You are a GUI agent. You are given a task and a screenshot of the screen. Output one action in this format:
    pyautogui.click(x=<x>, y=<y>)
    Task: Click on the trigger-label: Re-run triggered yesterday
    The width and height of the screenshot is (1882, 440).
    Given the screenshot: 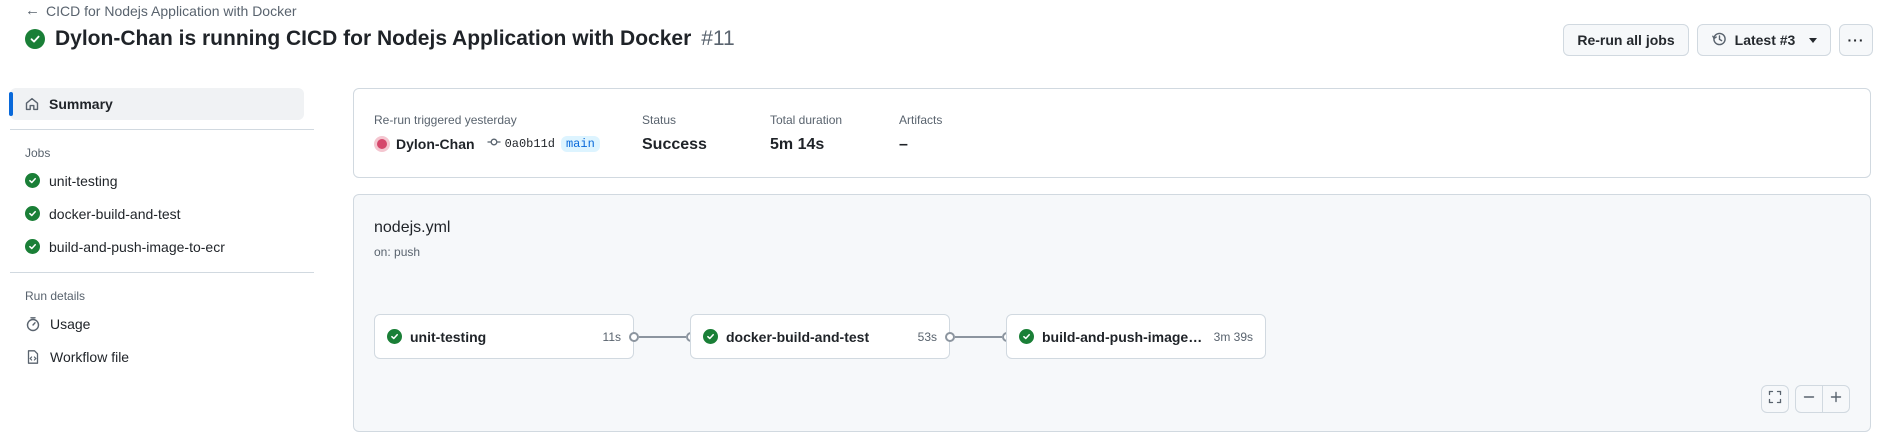 What is the action you would take?
    pyautogui.click(x=445, y=120)
    